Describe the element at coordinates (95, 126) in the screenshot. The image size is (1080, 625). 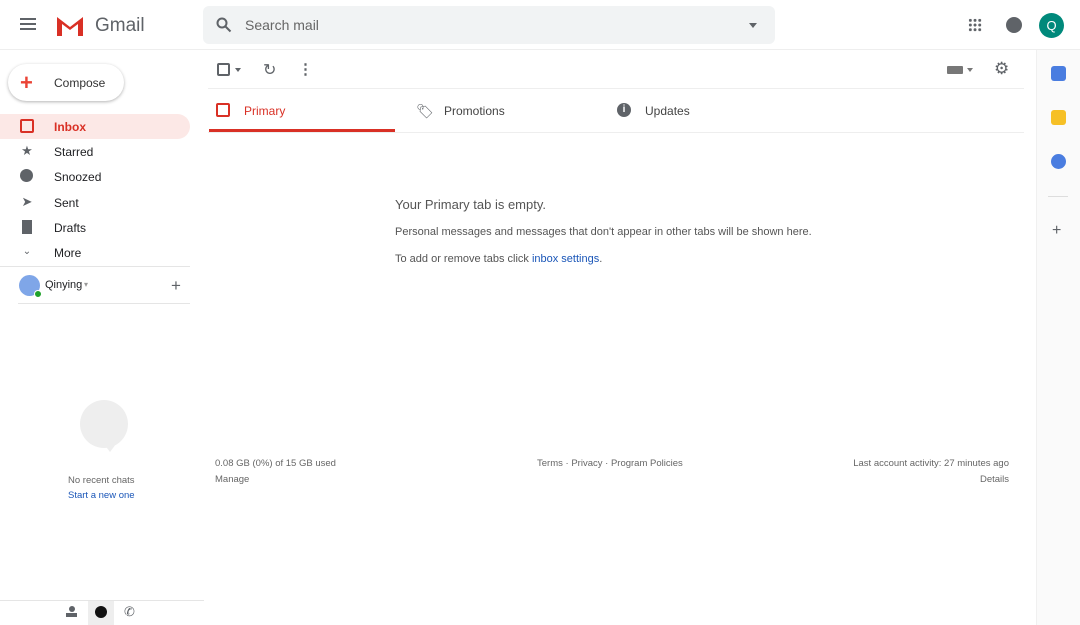
I see `sidebar-item-inbox: Inbox` at that location.